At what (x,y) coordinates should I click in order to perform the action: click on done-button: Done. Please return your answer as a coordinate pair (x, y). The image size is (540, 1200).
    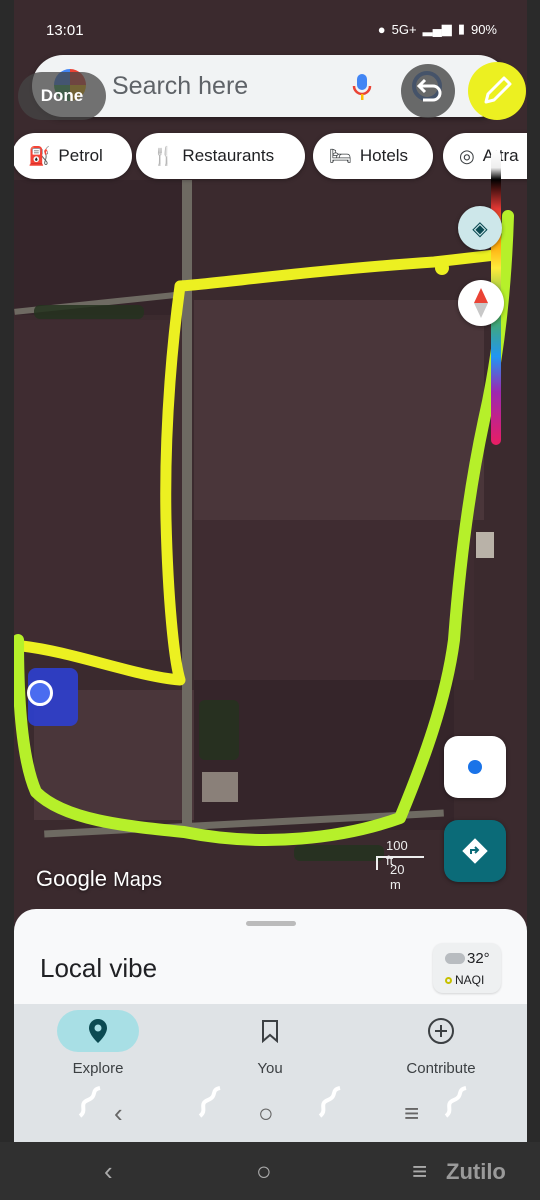
    Looking at the image, I should click on (62, 96).